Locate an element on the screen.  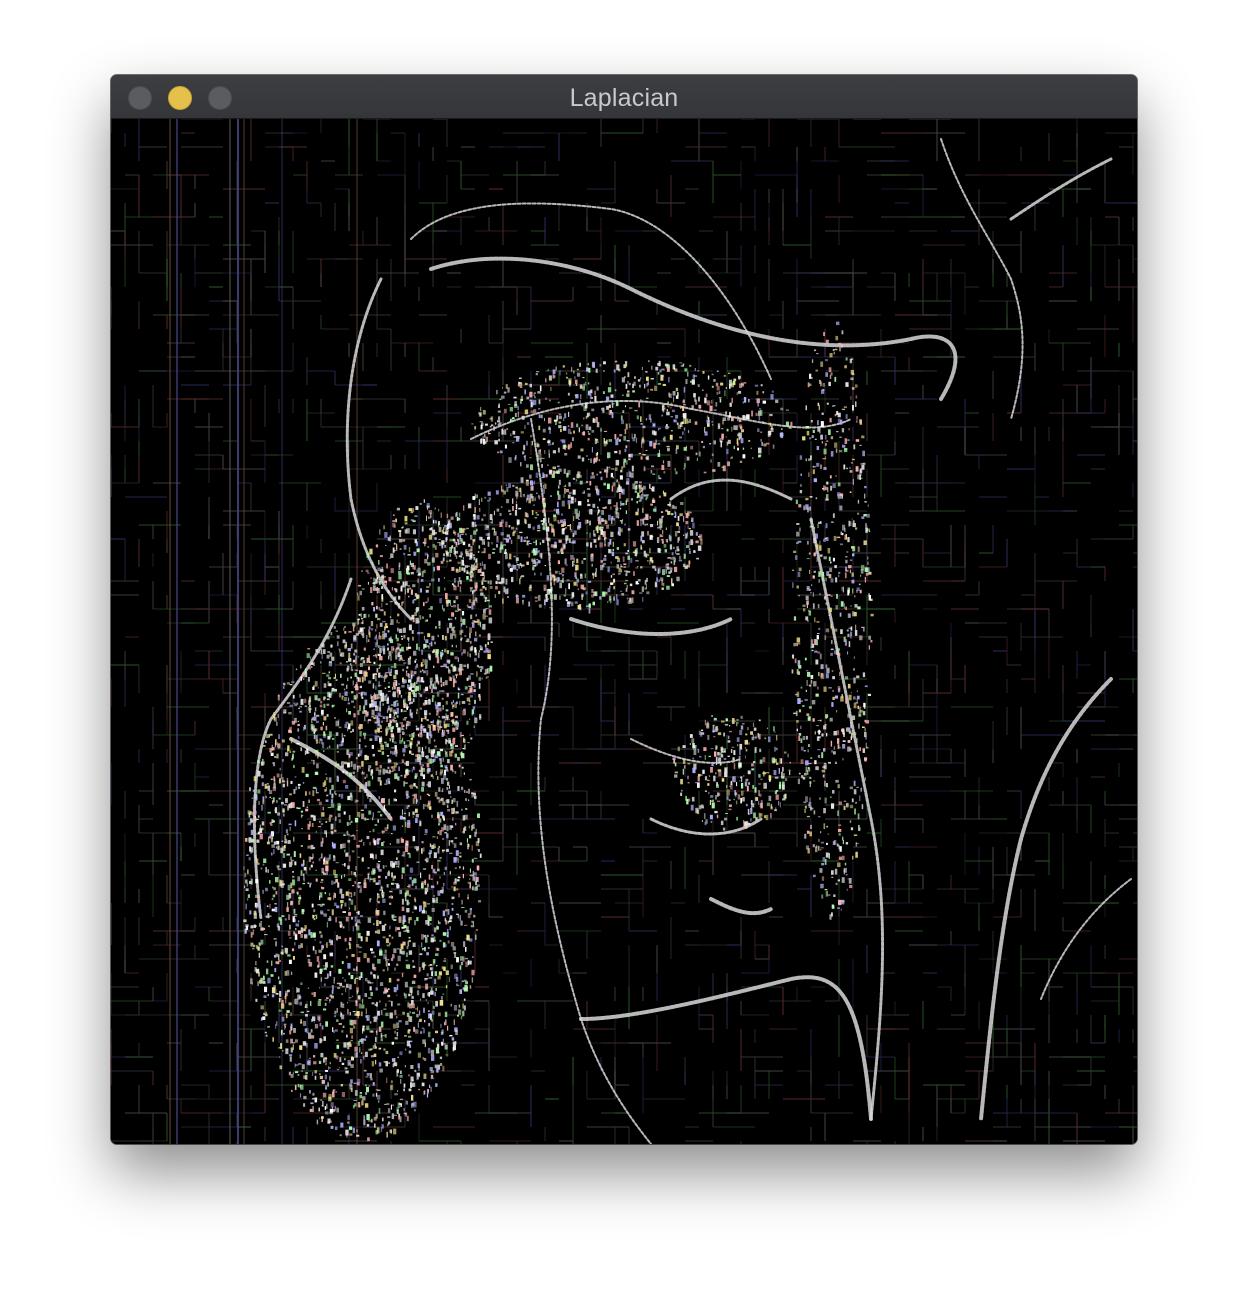
window-title: Laplacian is located at coordinates (624, 98).